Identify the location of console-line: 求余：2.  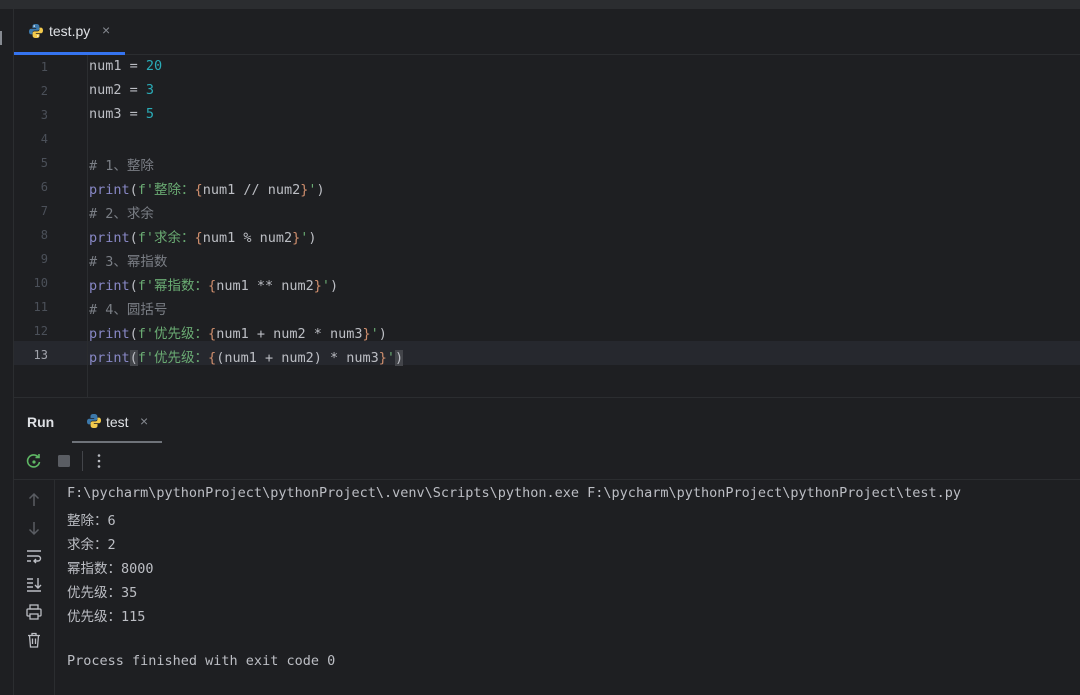
(91, 545).